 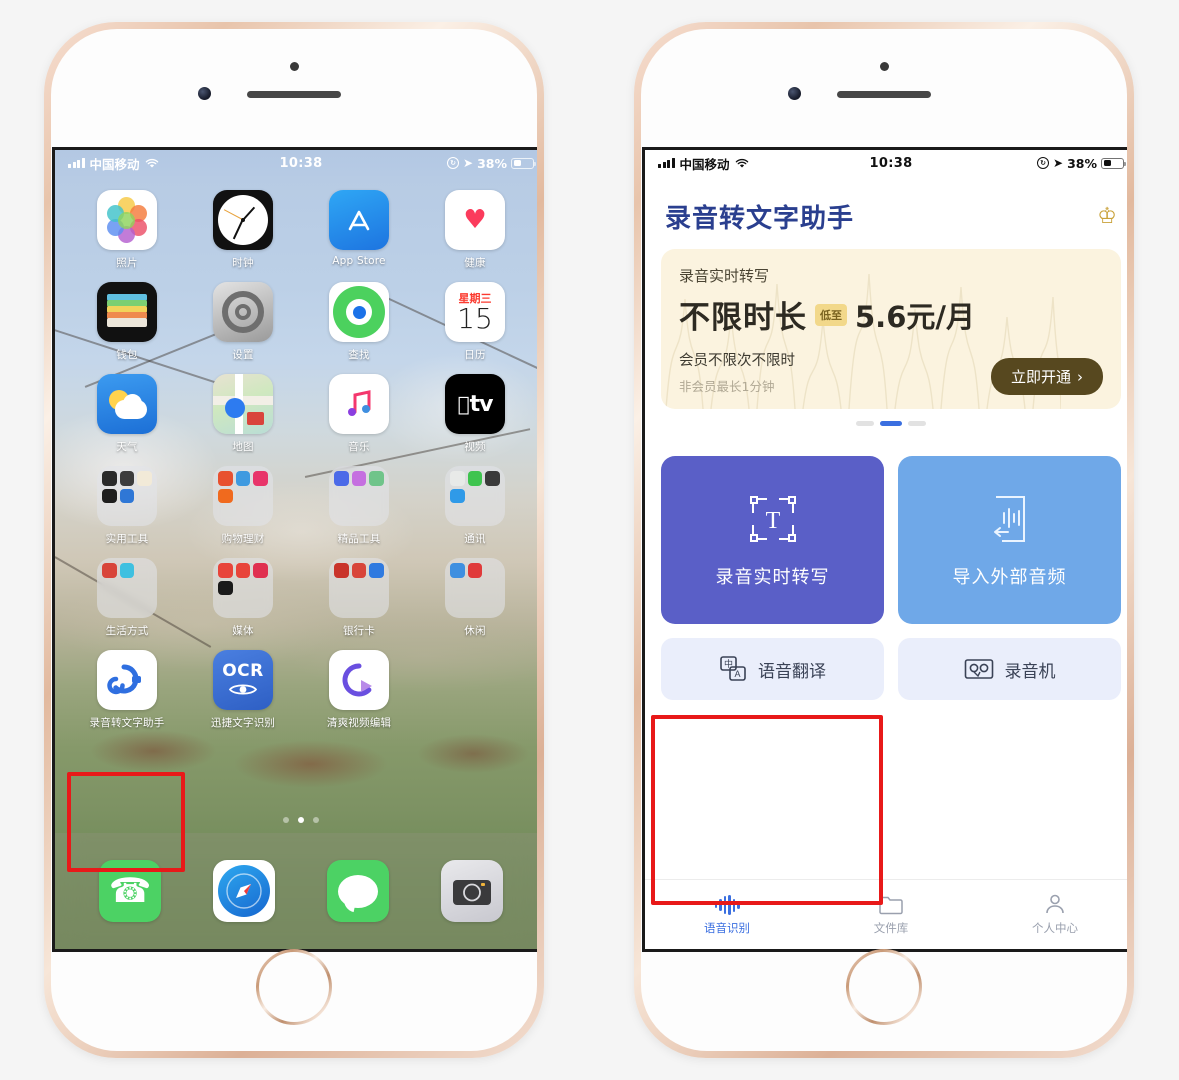 What do you see at coordinates (127, 503) in the screenshot?
I see `folder-utilities: 实用工具` at bounding box center [127, 503].